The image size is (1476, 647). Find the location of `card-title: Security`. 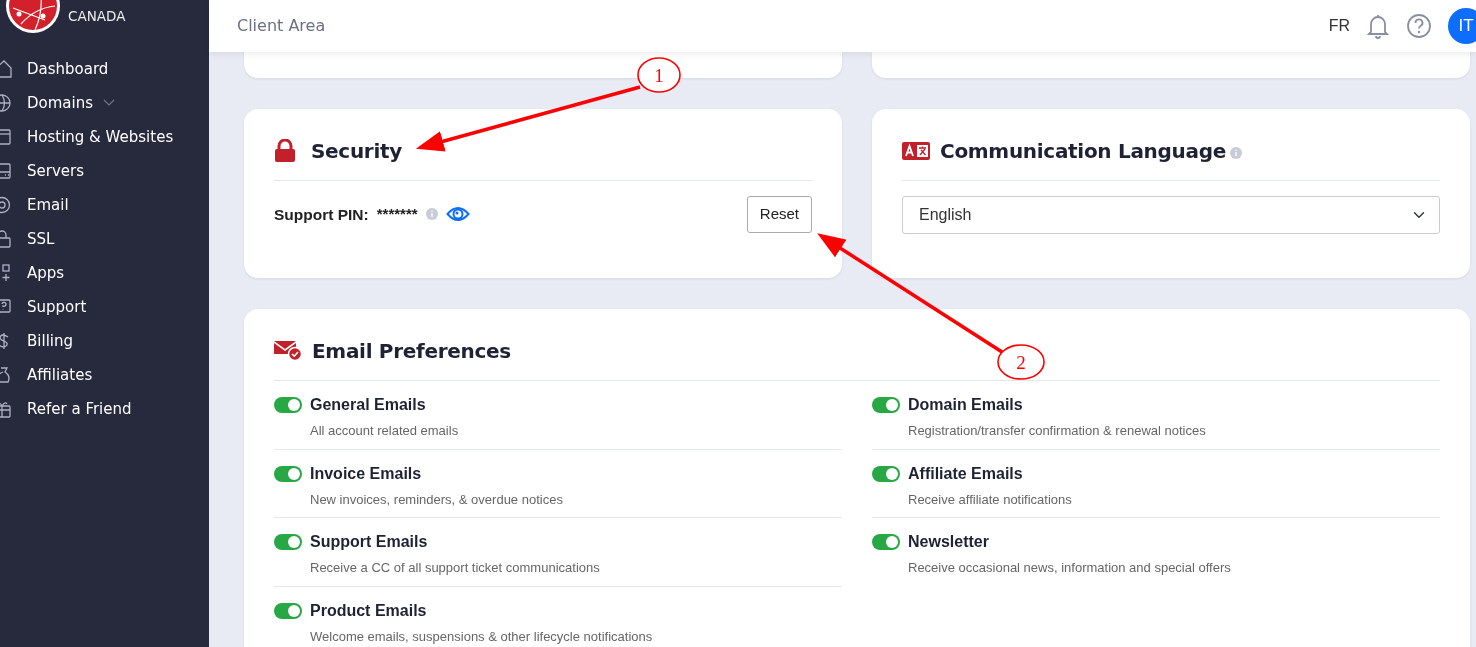

card-title: Security is located at coordinates (356, 151).